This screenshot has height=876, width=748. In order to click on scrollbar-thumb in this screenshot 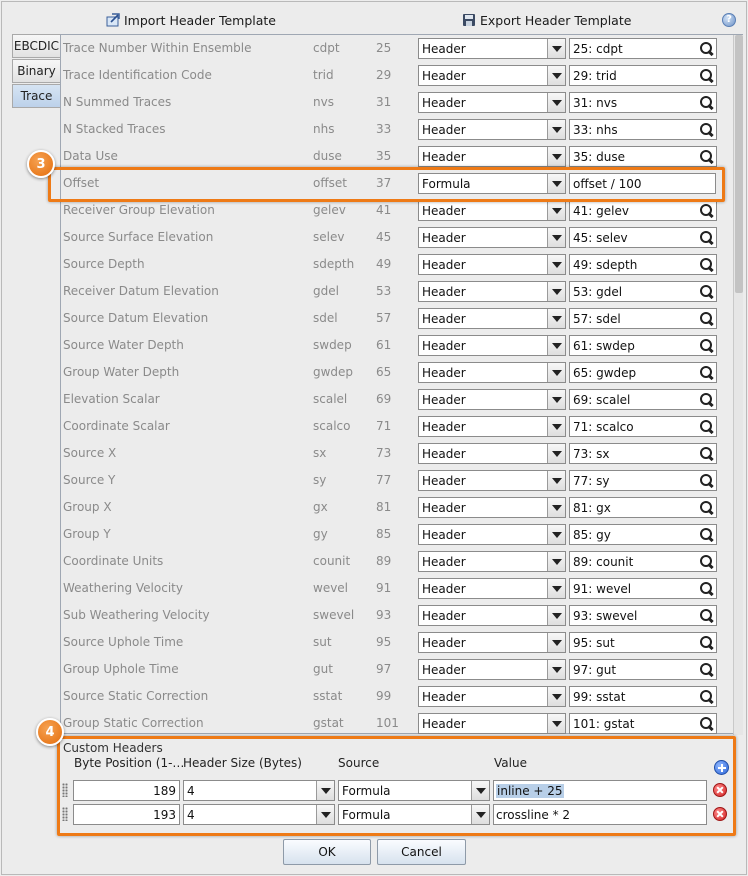, I will do `click(739, 164)`.